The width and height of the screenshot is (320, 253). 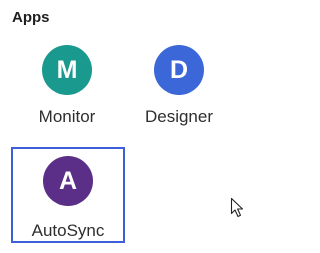 What do you see at coordinates (67, 116) in the screenshot?
I see `app-label-monitor: Monitor` at bounding box center [67, 116].